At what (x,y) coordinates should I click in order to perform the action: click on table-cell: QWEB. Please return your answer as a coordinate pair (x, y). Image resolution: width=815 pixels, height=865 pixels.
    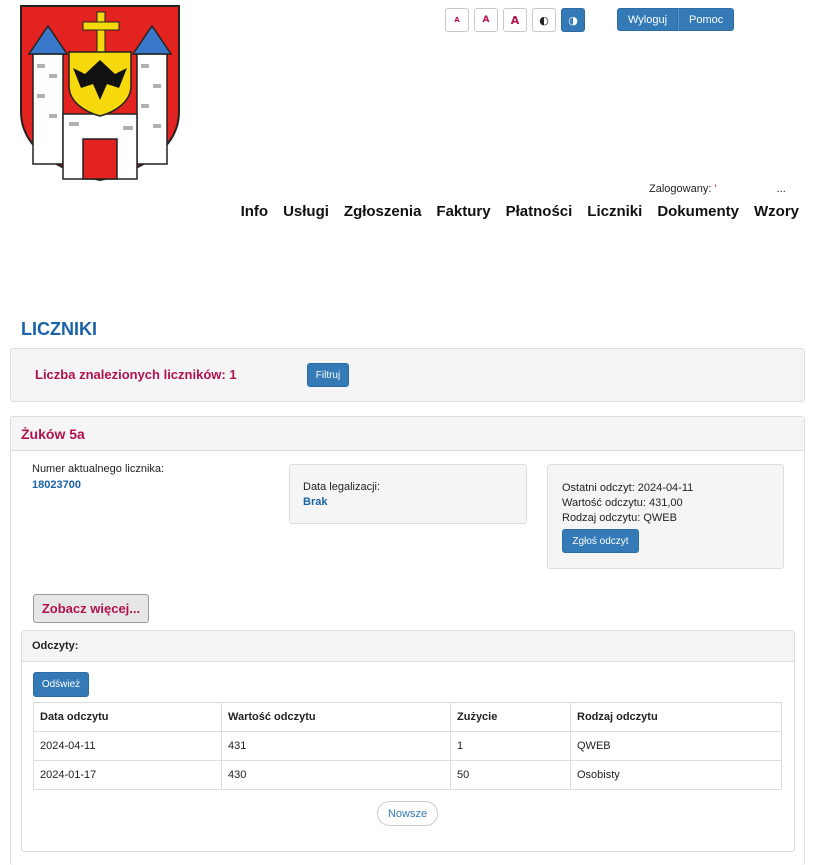
    Looking at the image, I should click on (676, 746).